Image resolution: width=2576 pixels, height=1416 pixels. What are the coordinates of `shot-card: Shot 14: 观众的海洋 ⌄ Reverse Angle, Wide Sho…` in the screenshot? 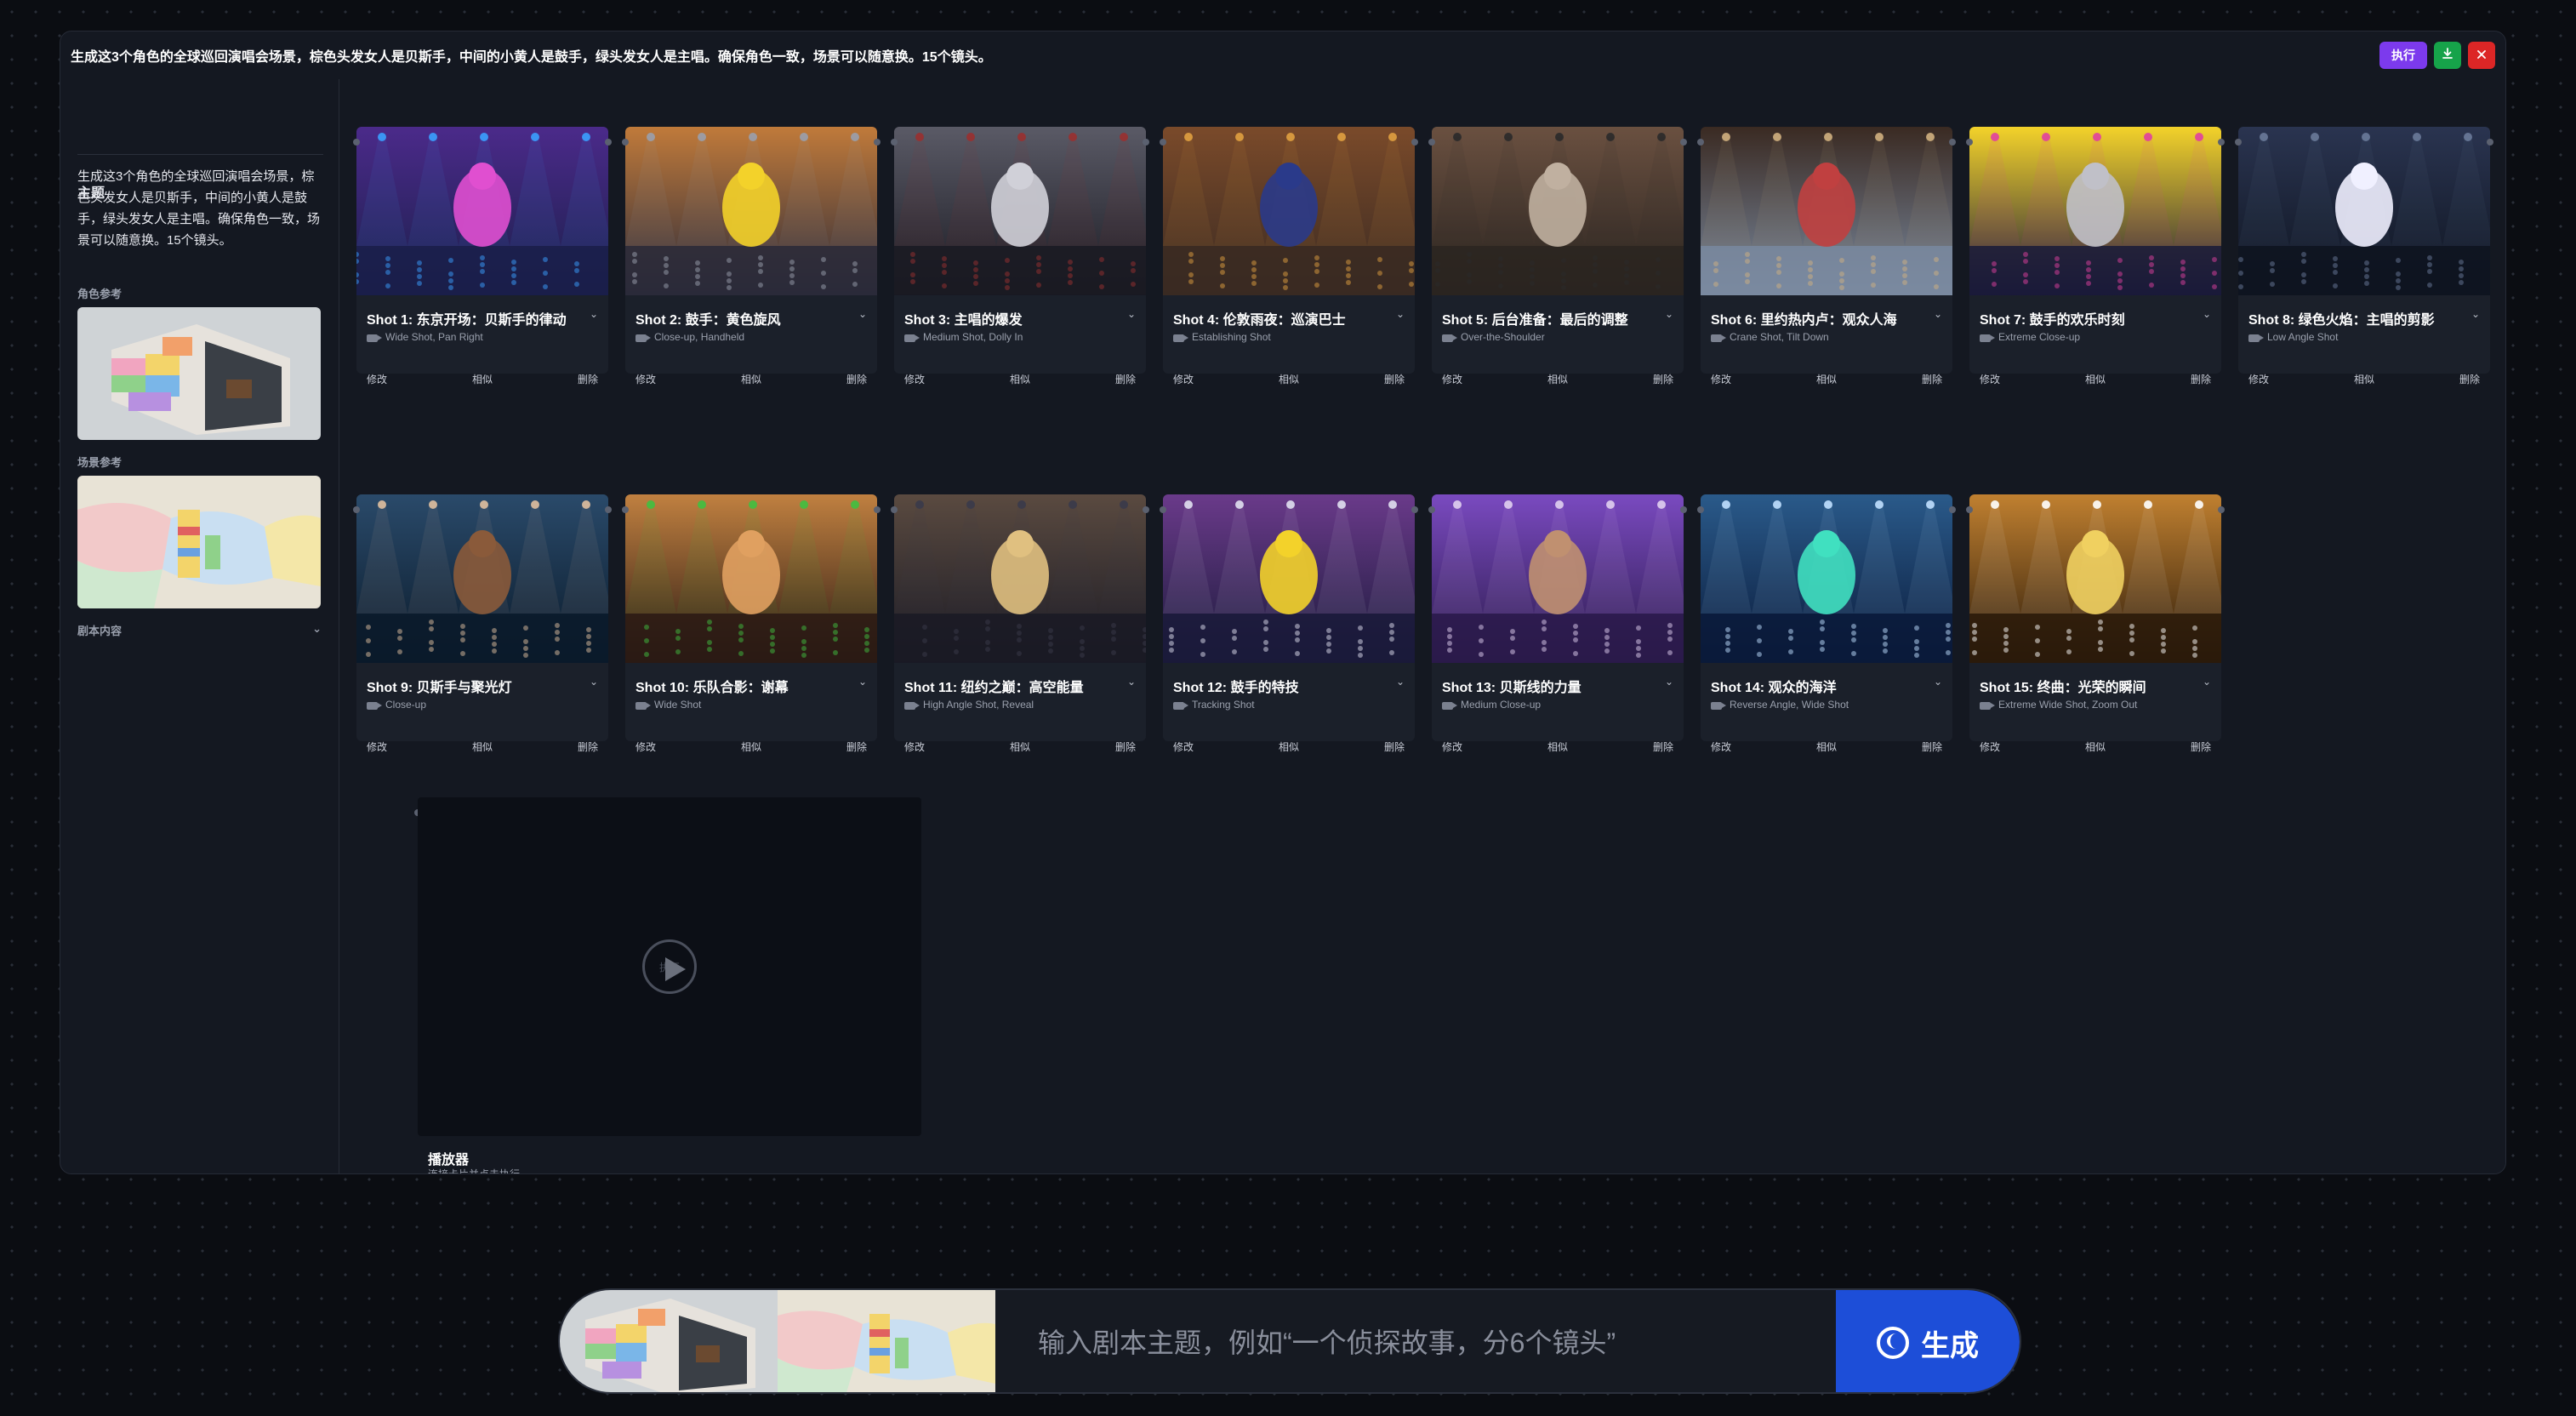 It's located at (1826, 630).